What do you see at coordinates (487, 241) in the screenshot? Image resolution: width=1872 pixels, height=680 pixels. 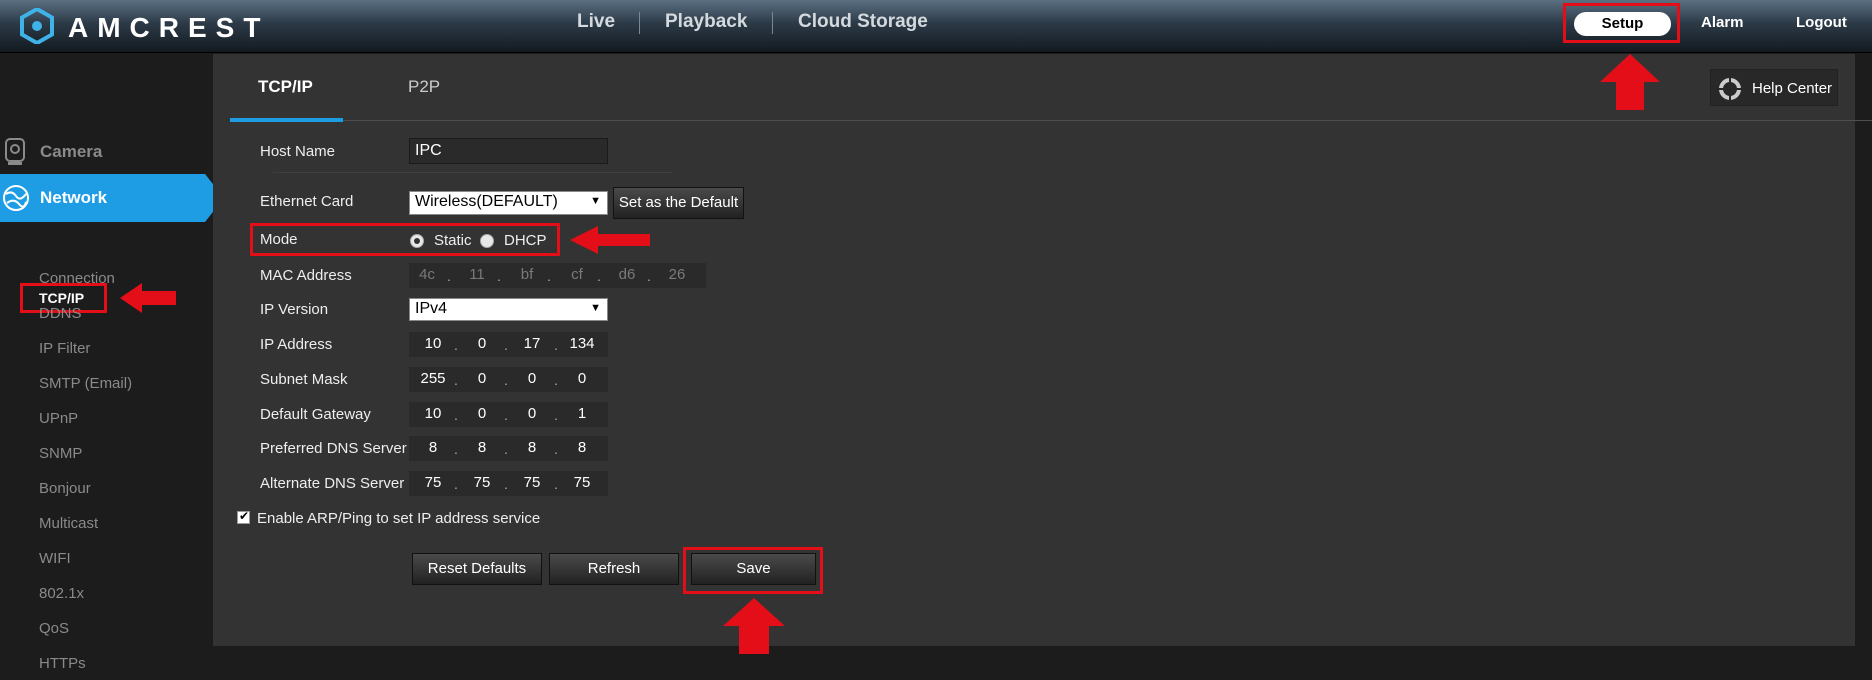 I see `radio-dhcp` at bounding box center [487, 241].